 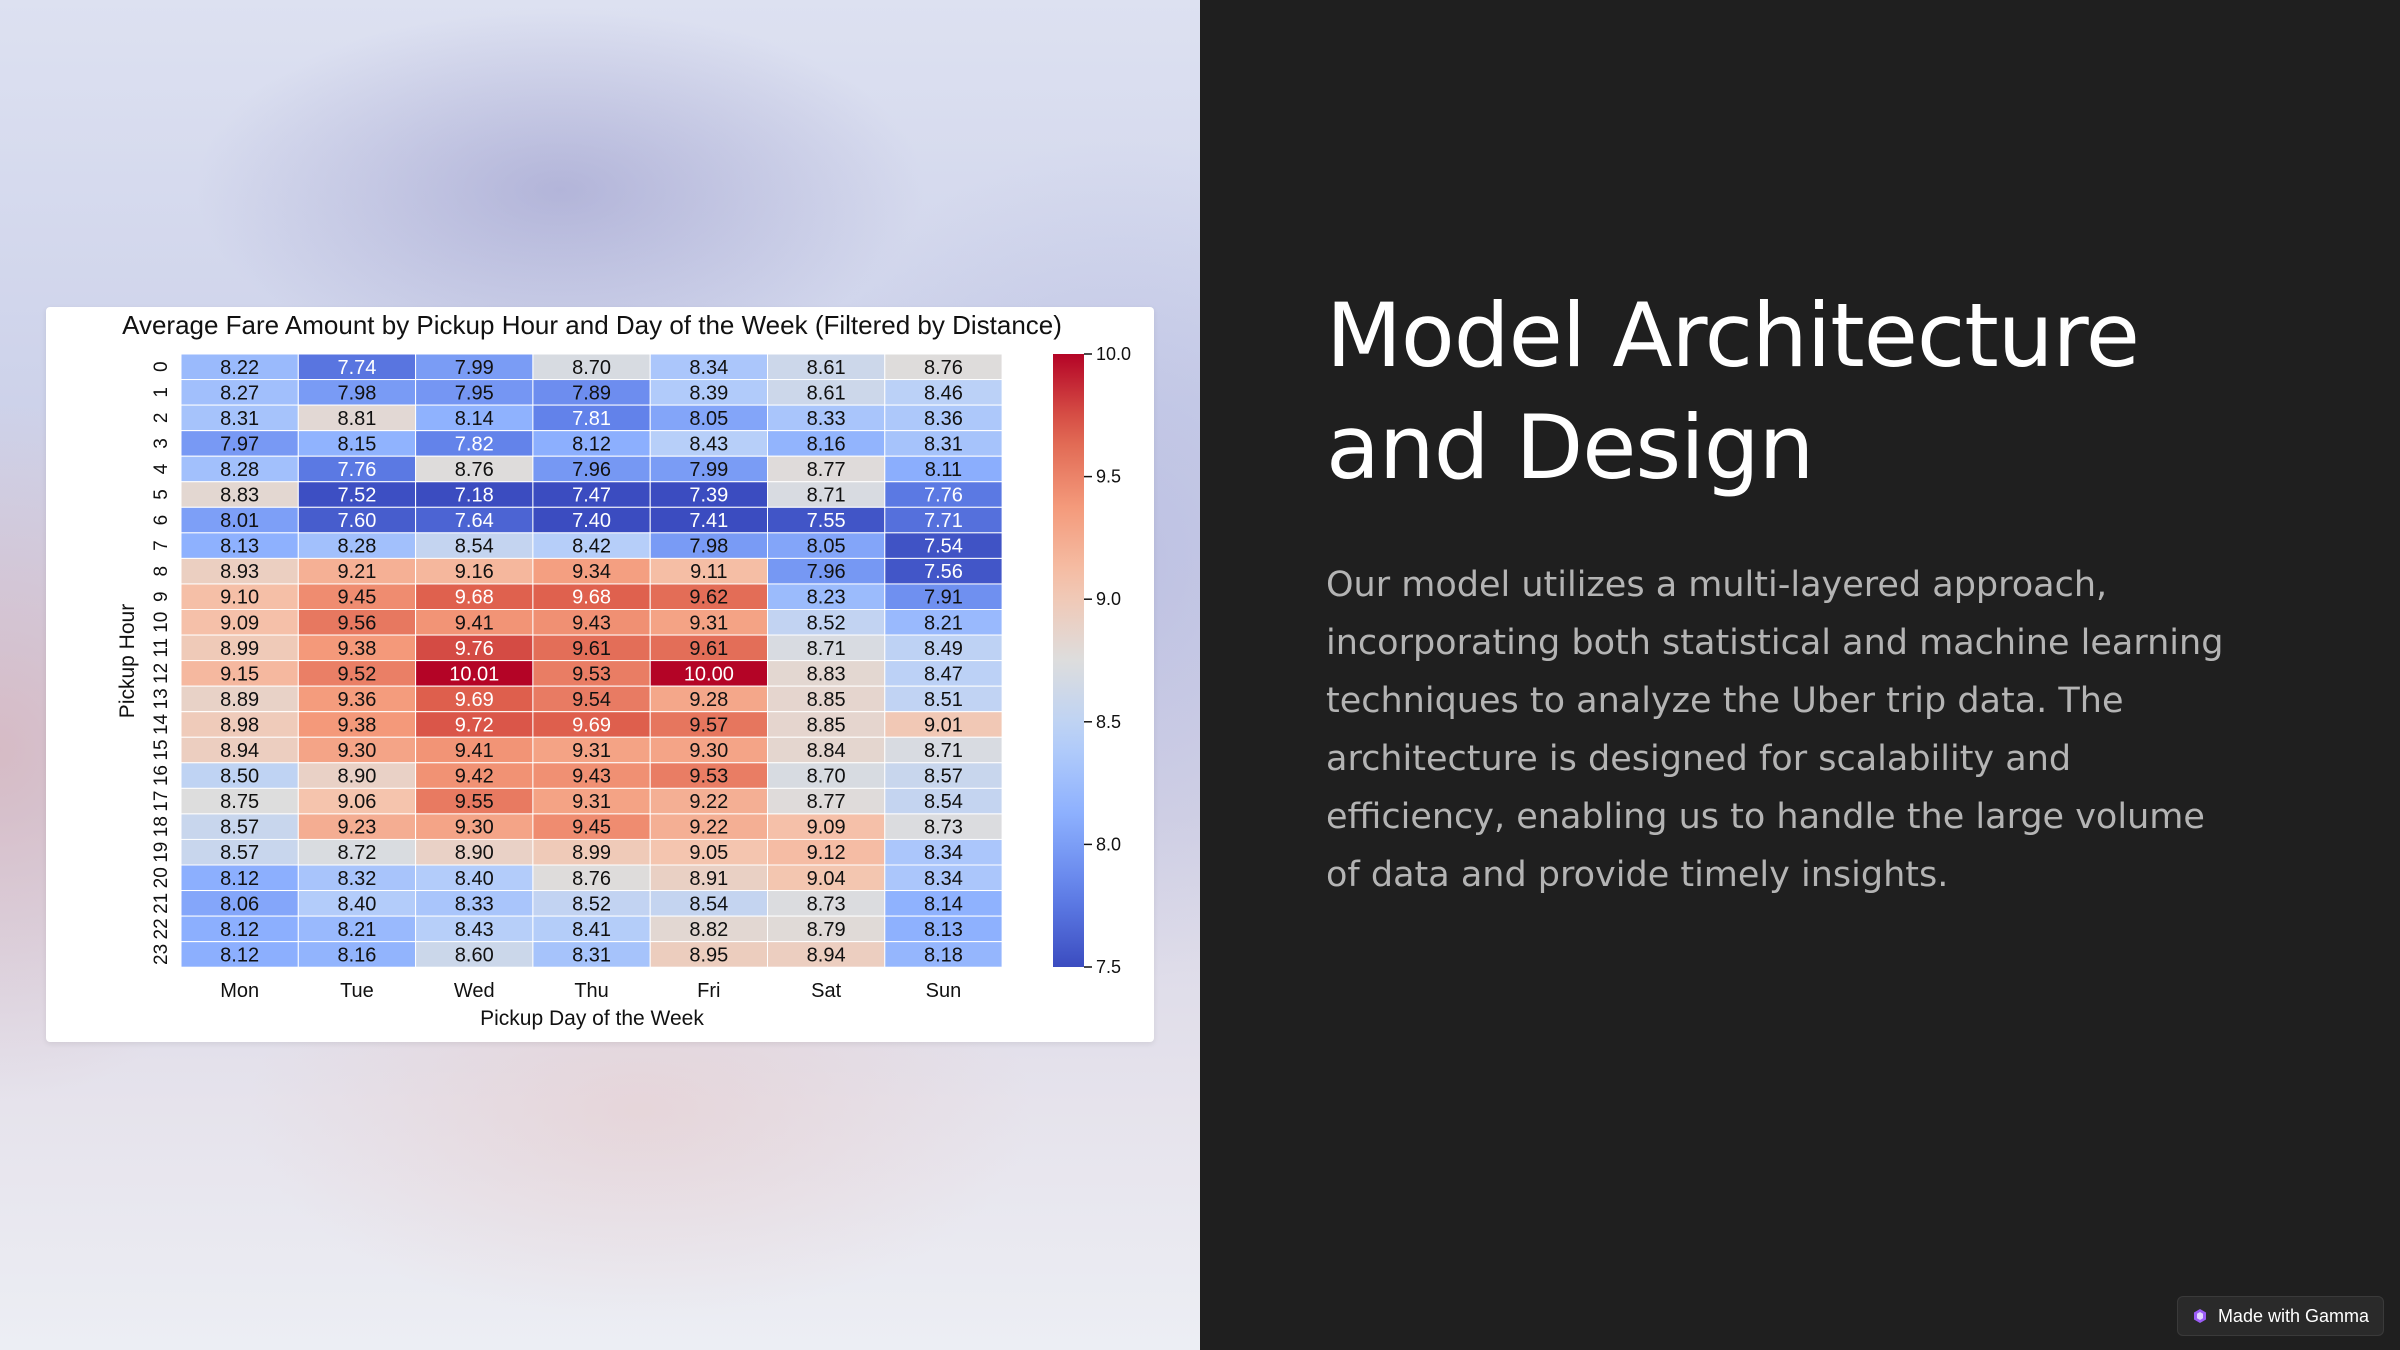 I want to click on x-tick-label: Mon, so click(x=239, y=991).